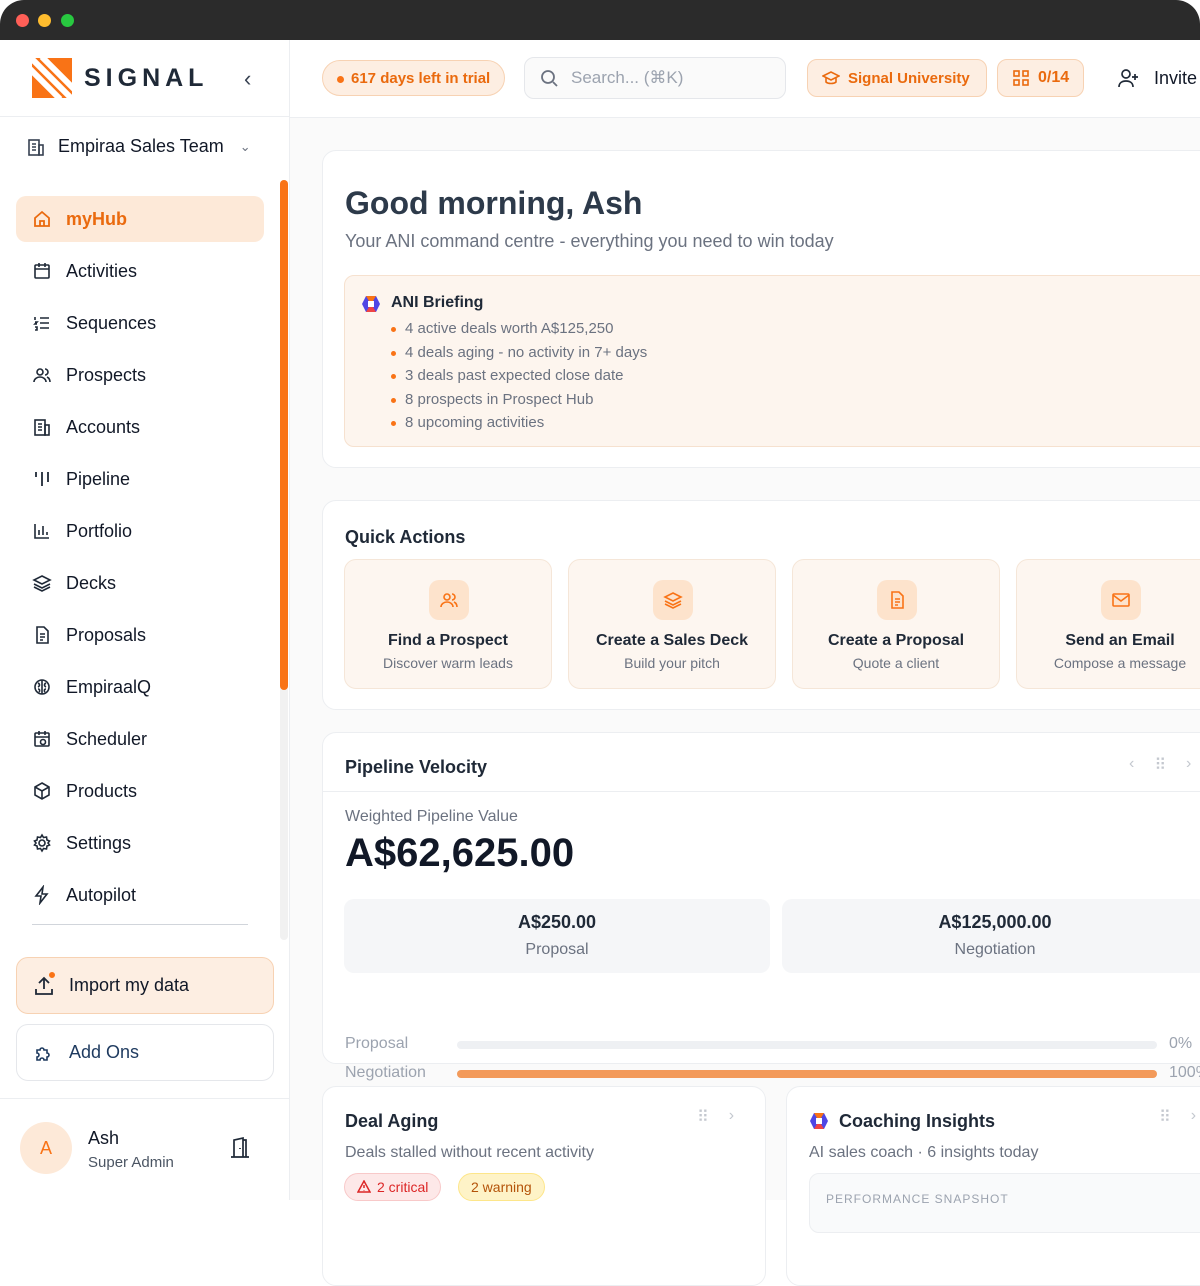 Image resolution: width=1200 pixels, height=1286 pixels. Describe the element at coordinates (557, 922) in the screenshot. I see `stage-value: A$250.00` at that location.